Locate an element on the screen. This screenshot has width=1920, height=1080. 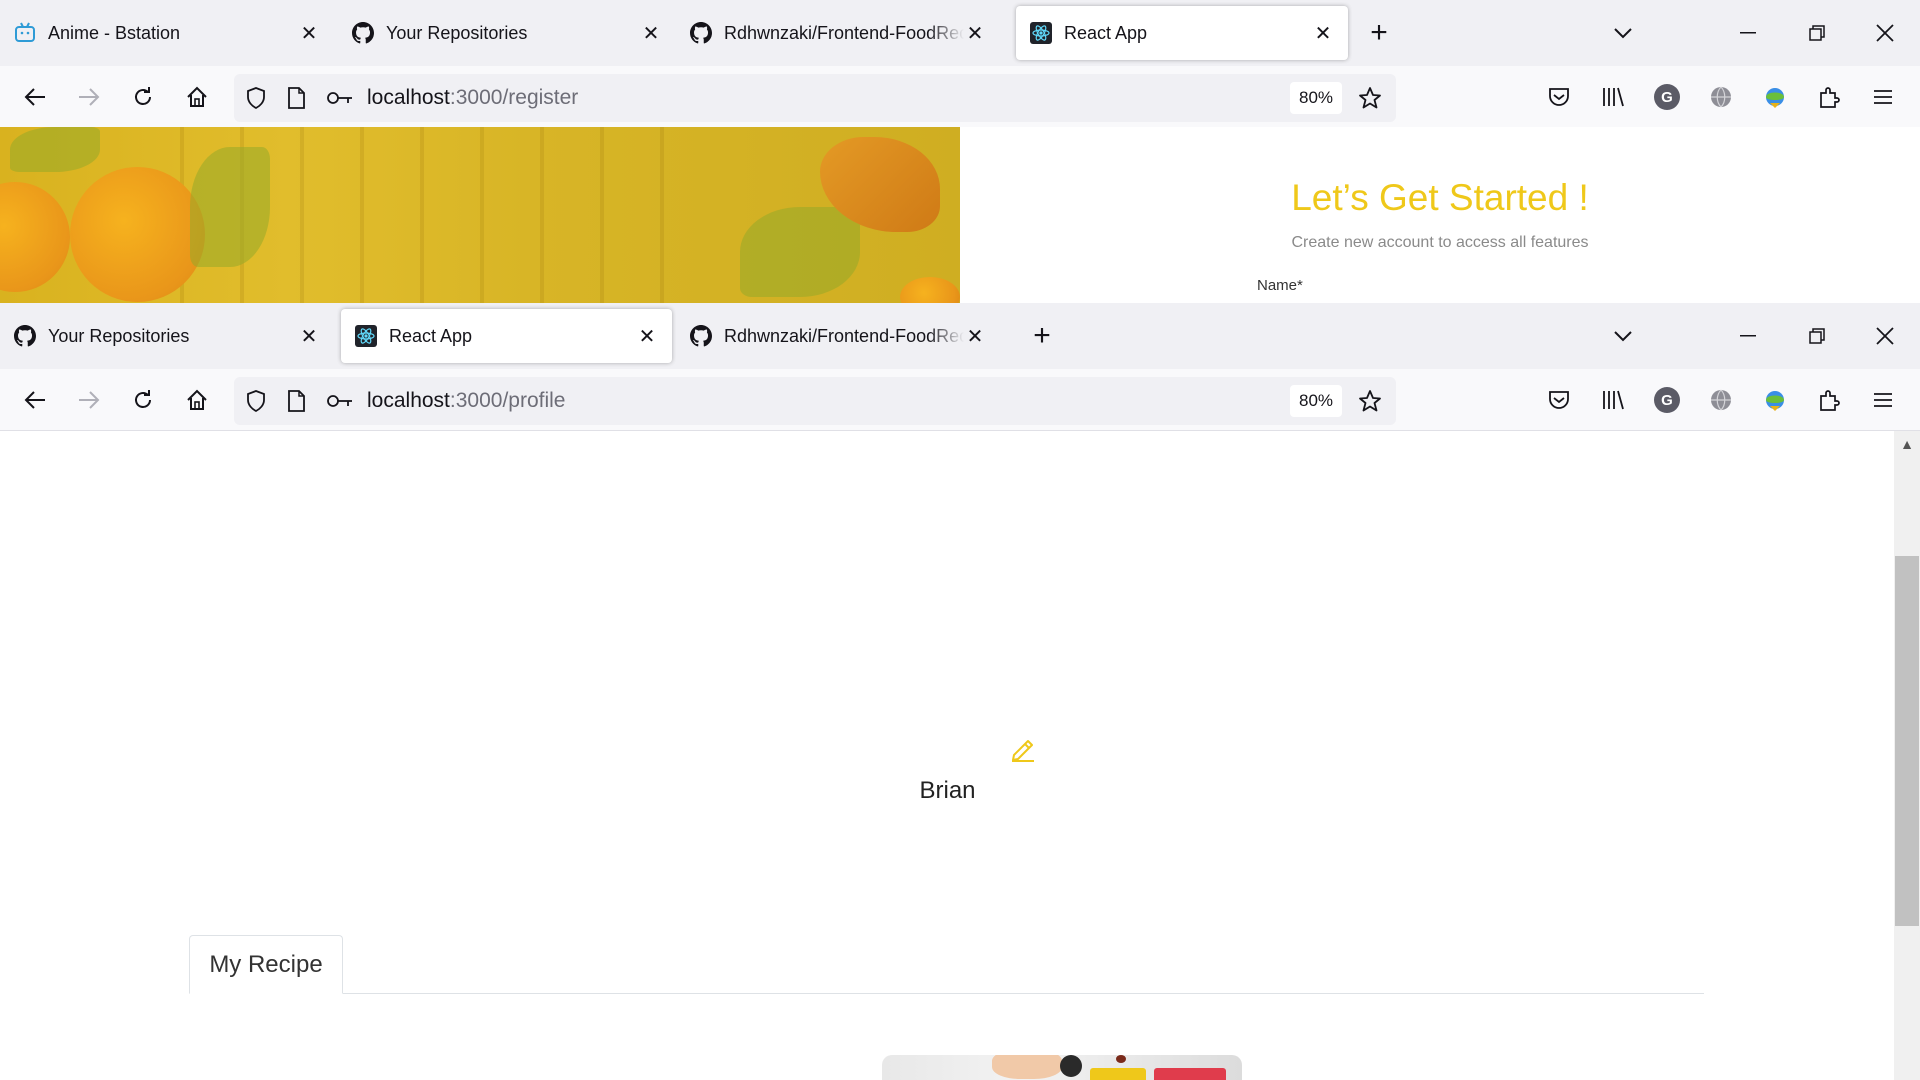
tab-anime-bstation: Anime - Bstation ✕ is located at coordinates (167, 33).